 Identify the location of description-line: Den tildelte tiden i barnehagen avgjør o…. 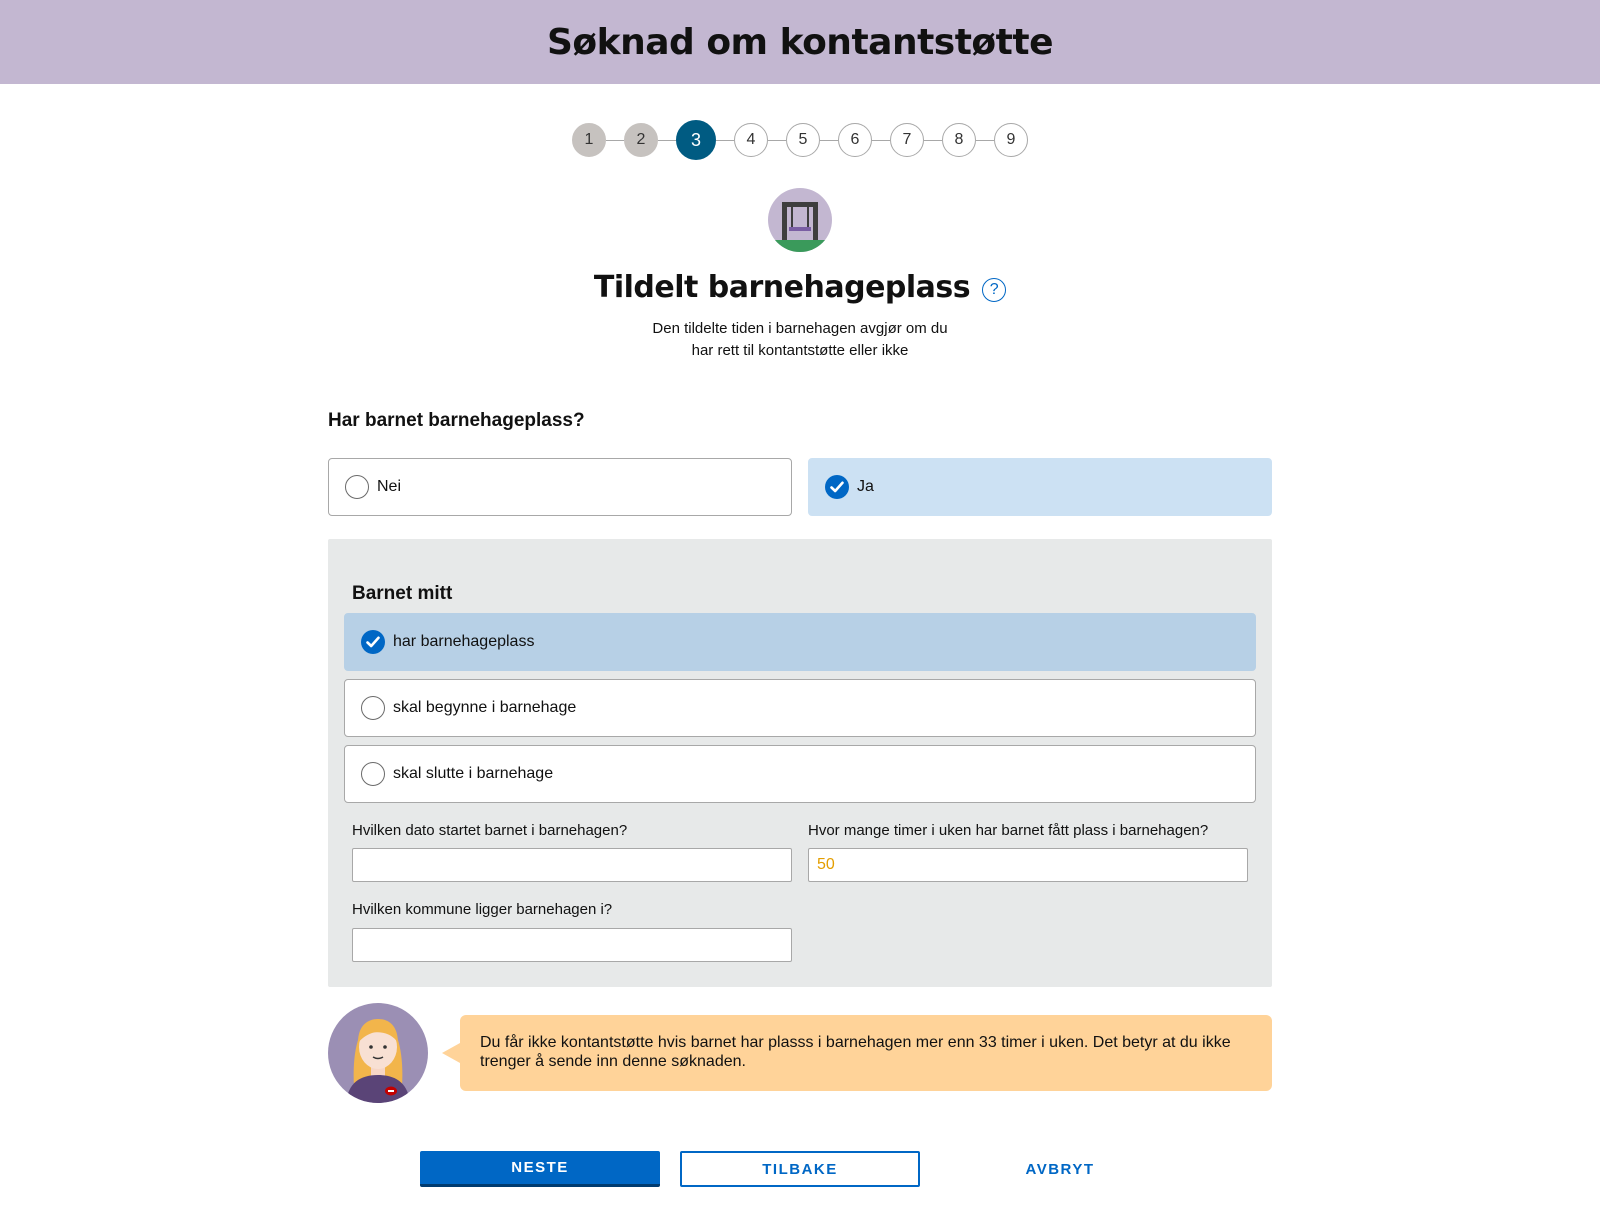
(800, 328).